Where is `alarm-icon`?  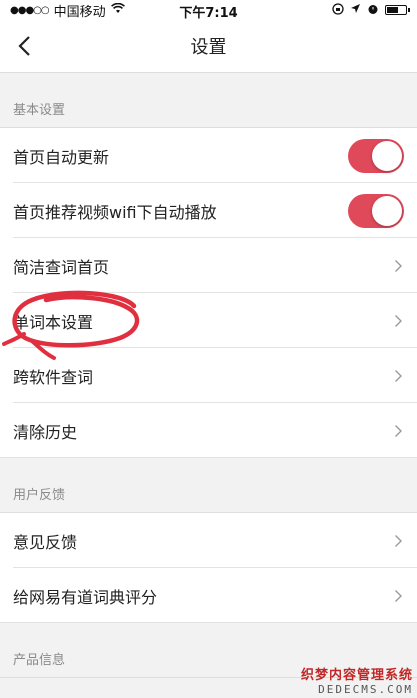
alarm-icon is located at coordinates (373, 10).